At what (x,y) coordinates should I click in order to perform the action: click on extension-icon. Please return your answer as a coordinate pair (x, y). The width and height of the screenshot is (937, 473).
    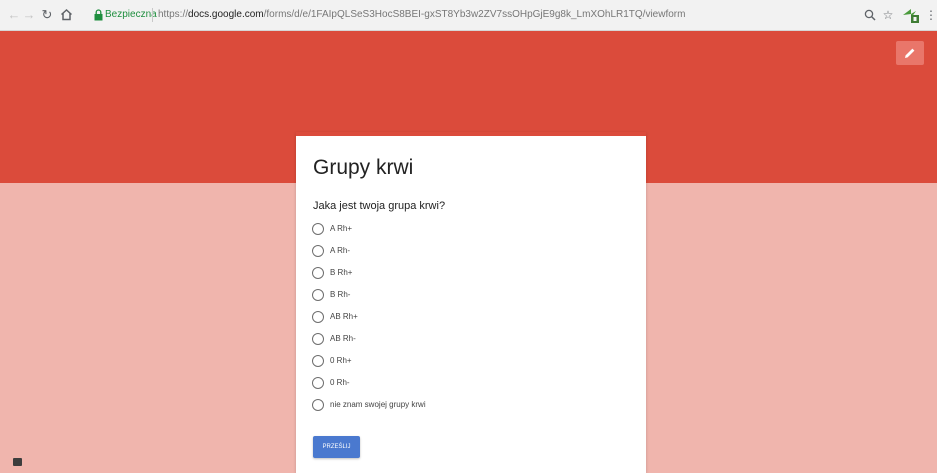
    Looking at the image, I should click on (911, 15).